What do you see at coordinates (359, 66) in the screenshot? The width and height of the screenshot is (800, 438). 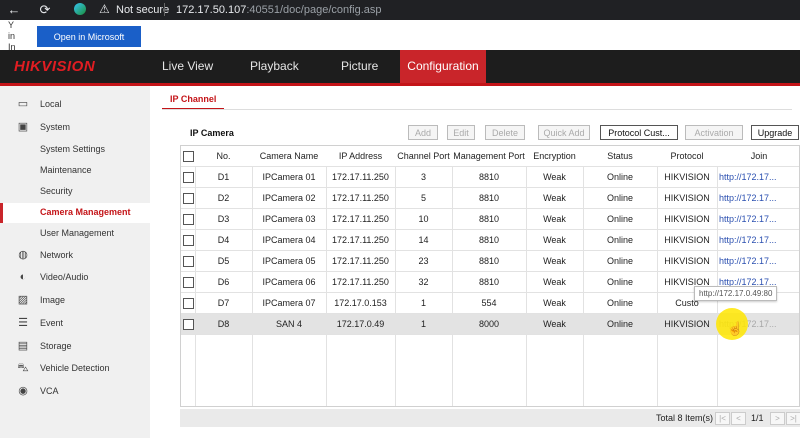 I see `tab-picture: Picture` at bounding box center [359, 66].